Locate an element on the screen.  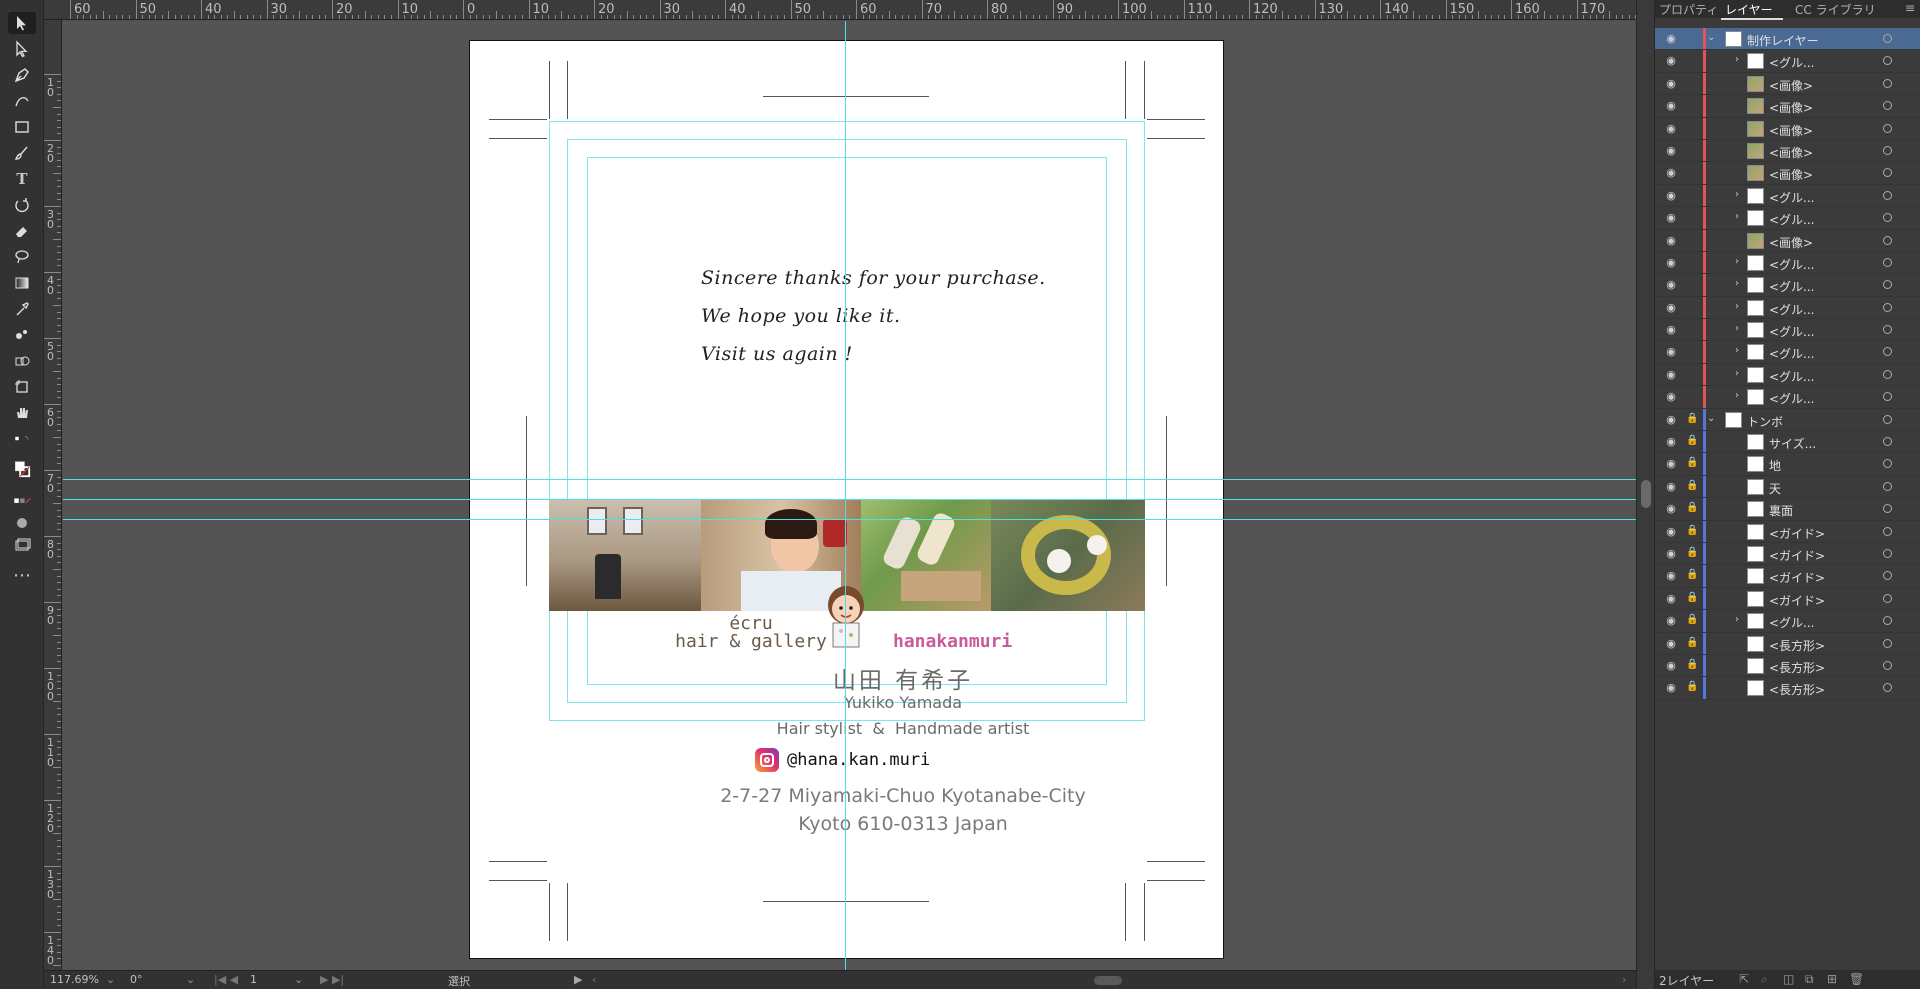
fill-stroke-swap-icon is located at coordinates (22, 439).